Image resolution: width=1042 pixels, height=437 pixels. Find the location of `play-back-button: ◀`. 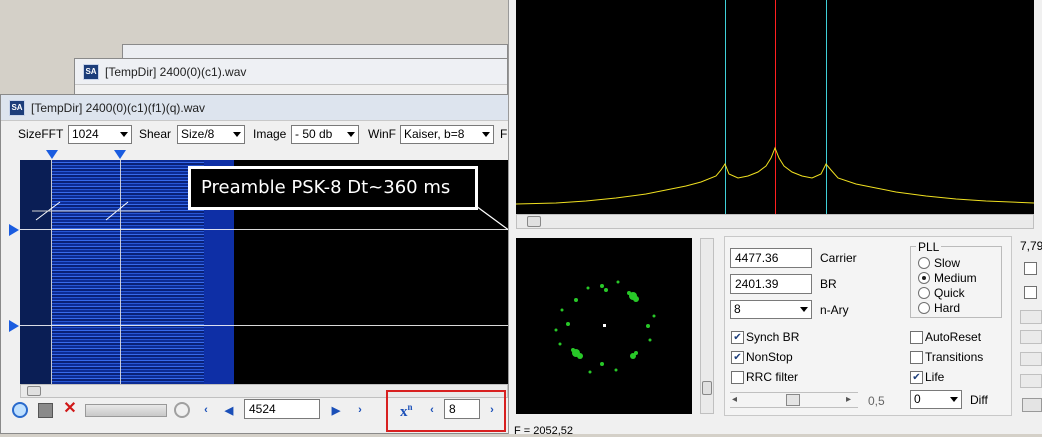

play-back-button: ◀ is located at coordinates (229, 410).